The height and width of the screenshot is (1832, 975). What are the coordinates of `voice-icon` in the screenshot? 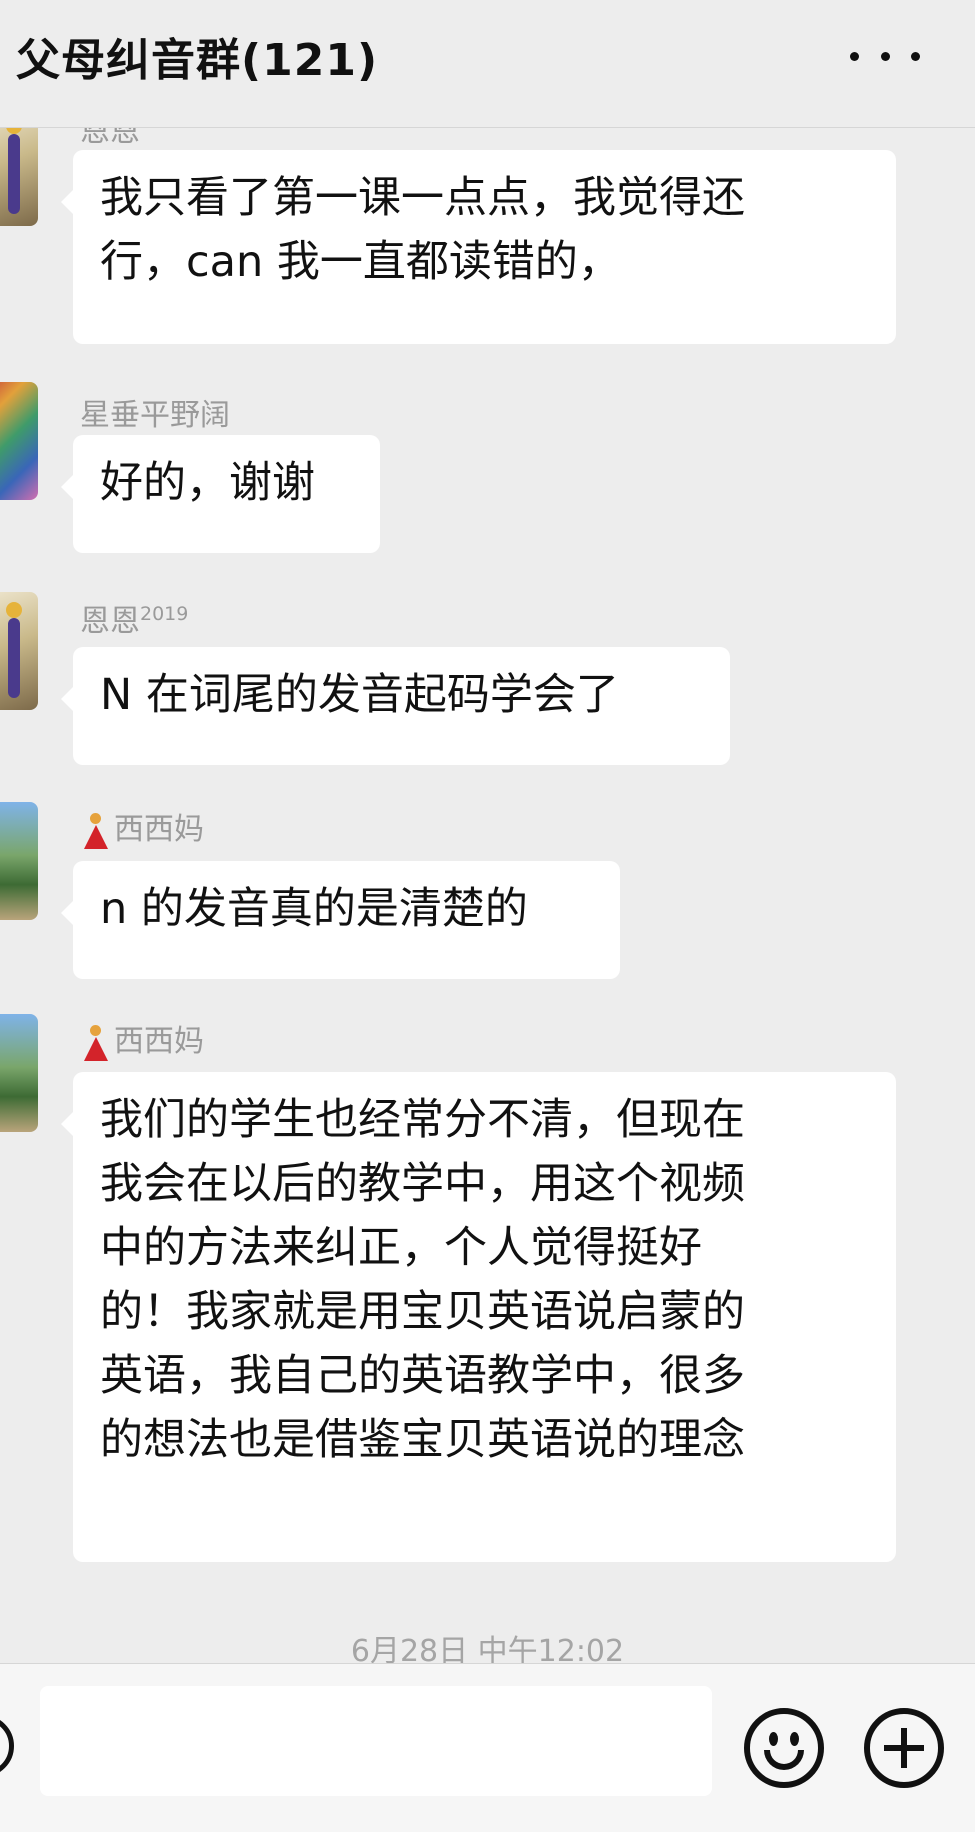 It's located at (7, 1746).